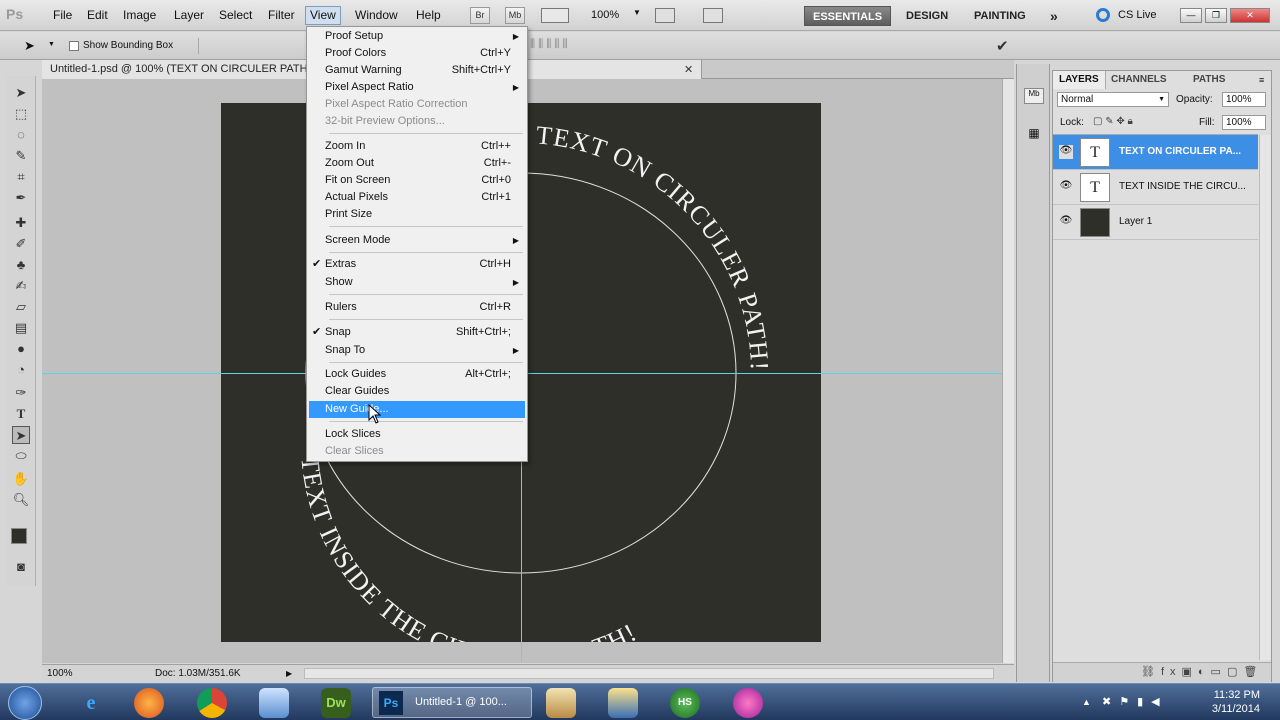  Describe the element at coordinates (21, 307) in the screenshot. I see `eraser-tool-icon: ▱` at that location.